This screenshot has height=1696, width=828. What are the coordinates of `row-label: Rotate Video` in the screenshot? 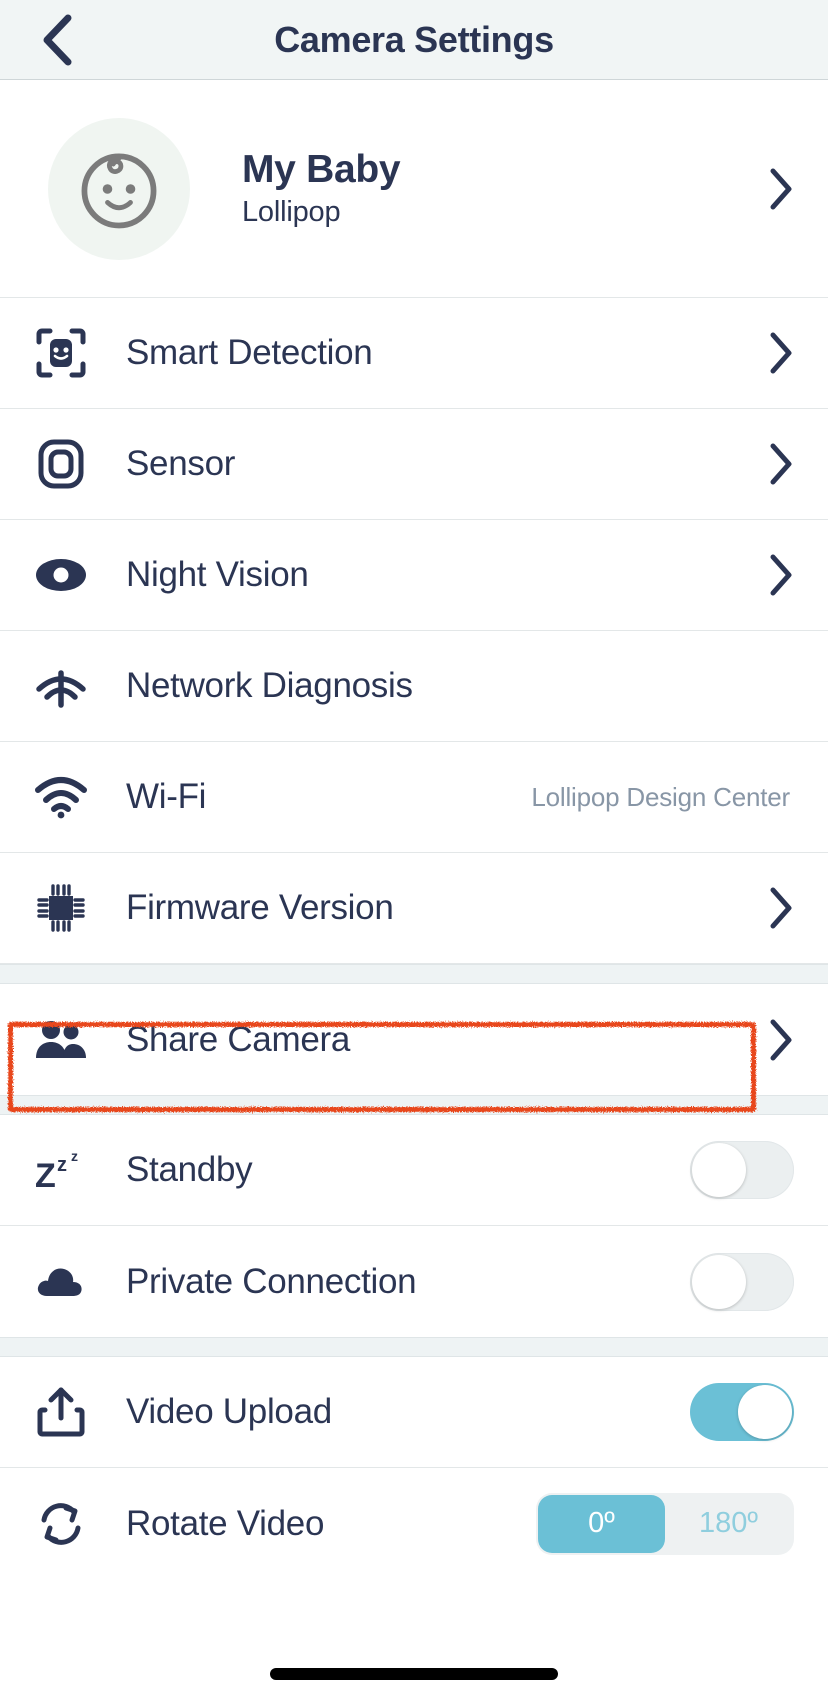 It's located at (225, 1523).